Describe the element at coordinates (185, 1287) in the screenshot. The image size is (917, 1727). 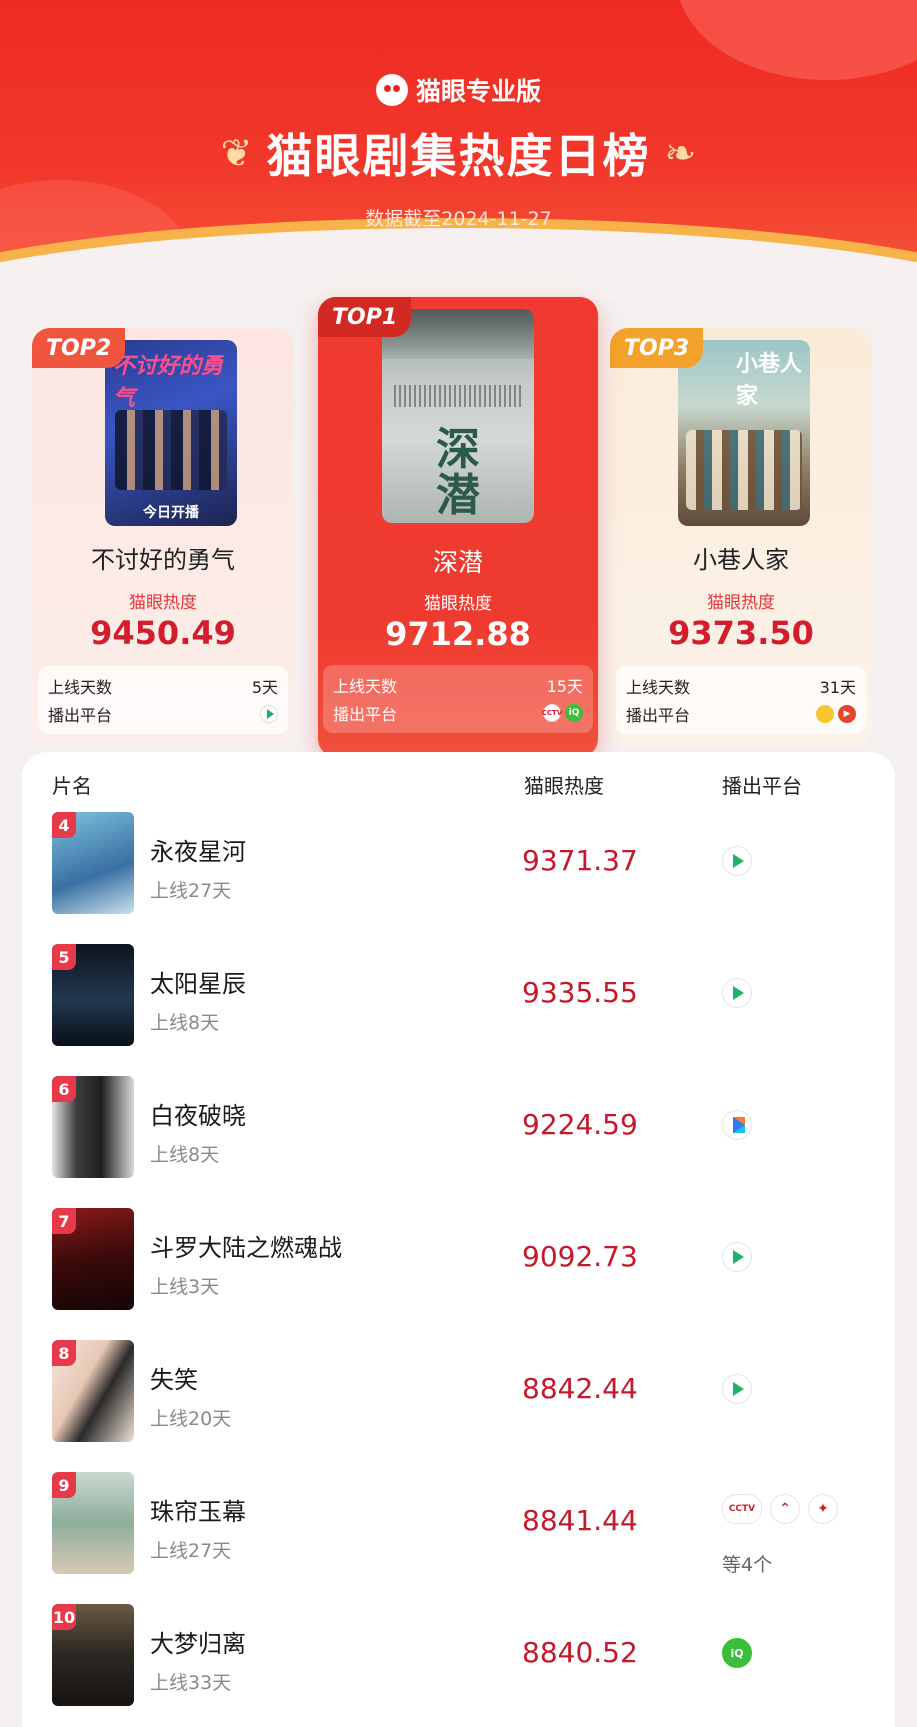
I see `online-days: 上线3天` at that location.